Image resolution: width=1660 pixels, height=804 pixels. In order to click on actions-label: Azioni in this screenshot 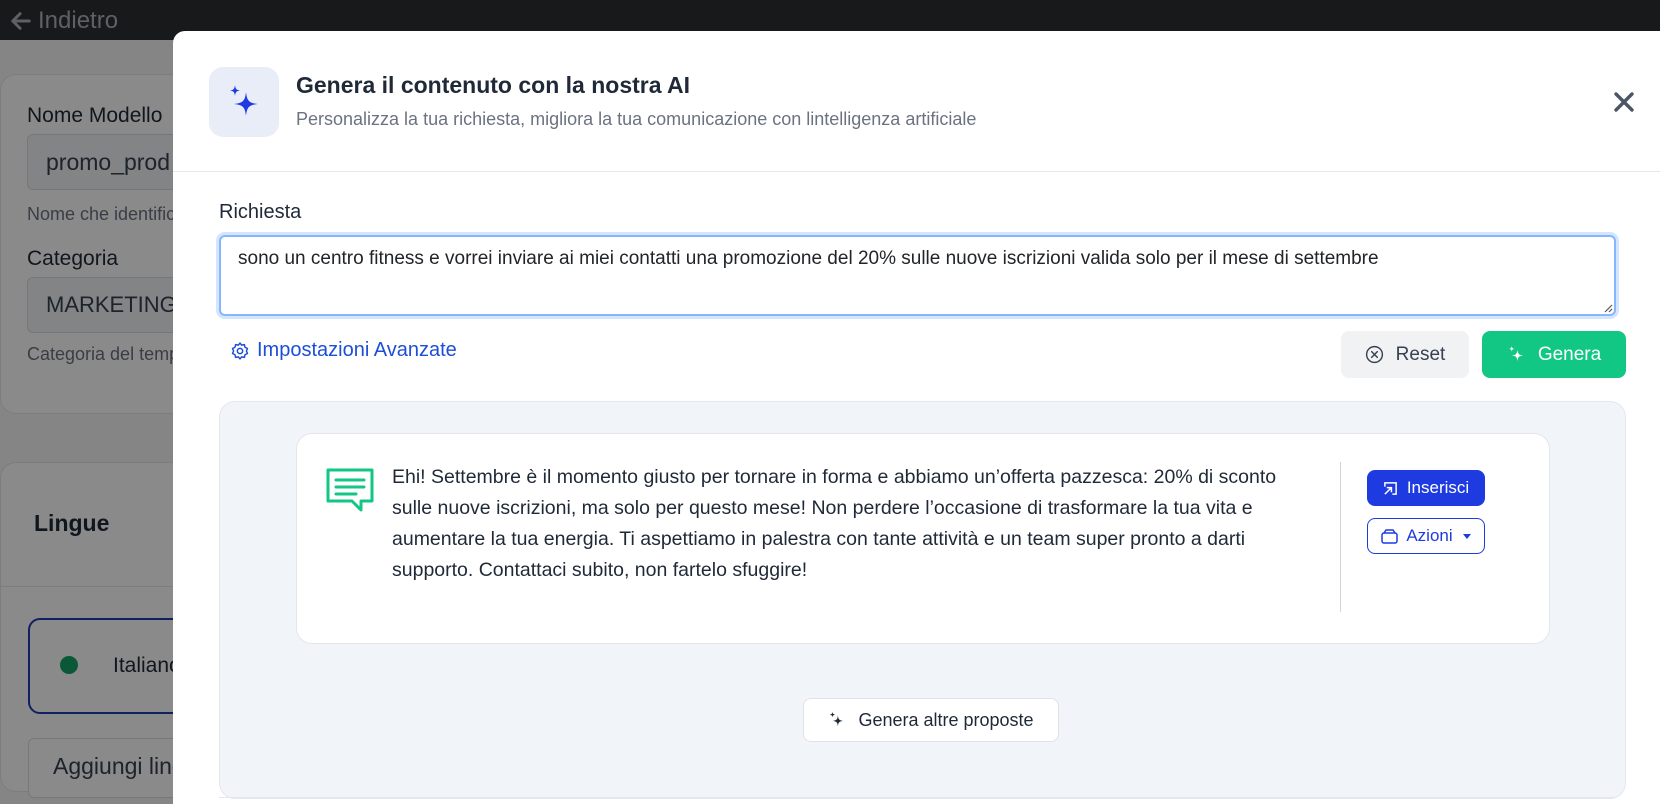, I will do `click(1429, 535)`.